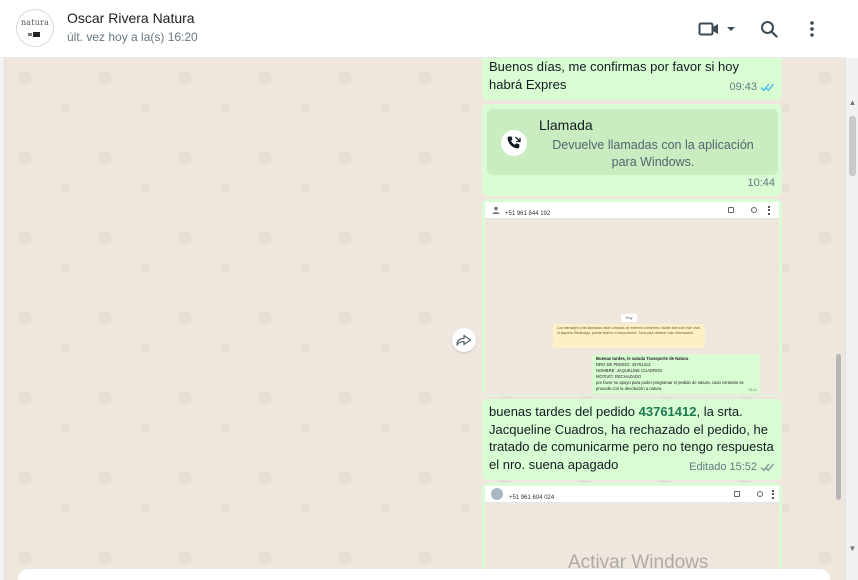 The height and width of the screenshot is (580, 858). I want to click on image-avatar, so click(497, 494).